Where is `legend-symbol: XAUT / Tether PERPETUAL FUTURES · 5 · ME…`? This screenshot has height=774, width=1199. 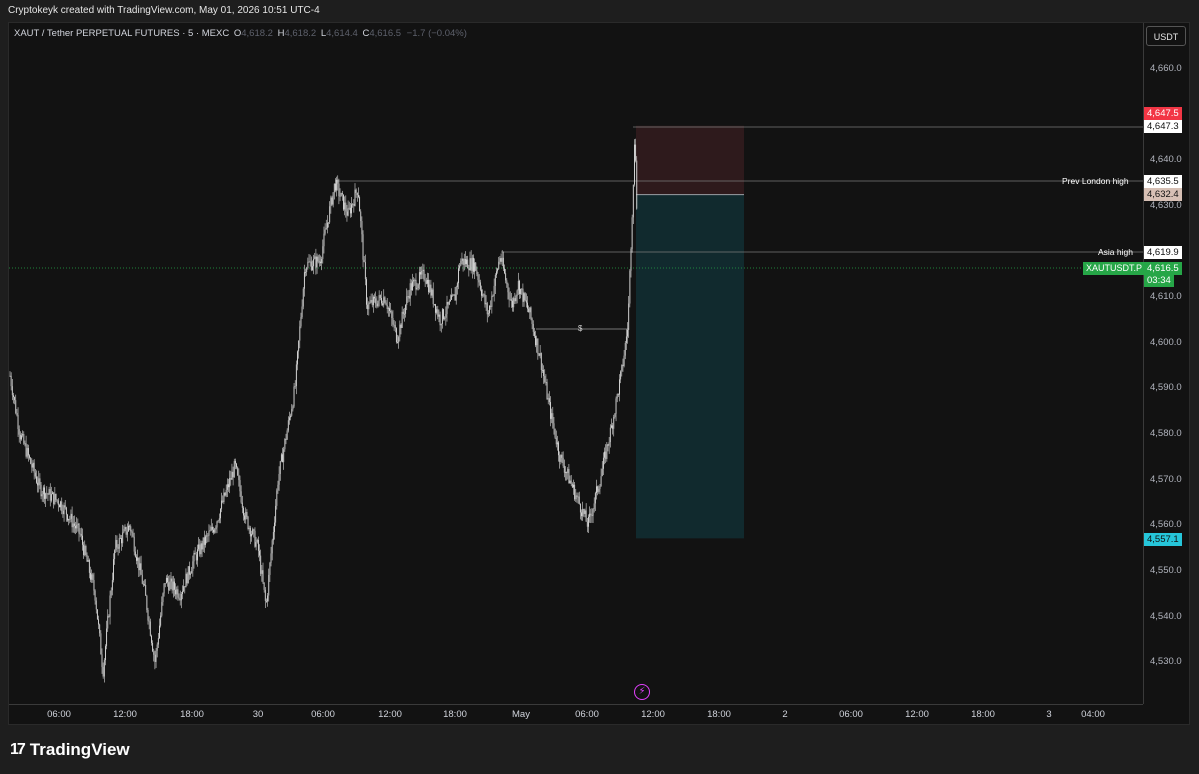
legend-symbol: XAUT / Tether PERPETUAL FUTURES · 5 · ME… is located at coordinates (122, 33).